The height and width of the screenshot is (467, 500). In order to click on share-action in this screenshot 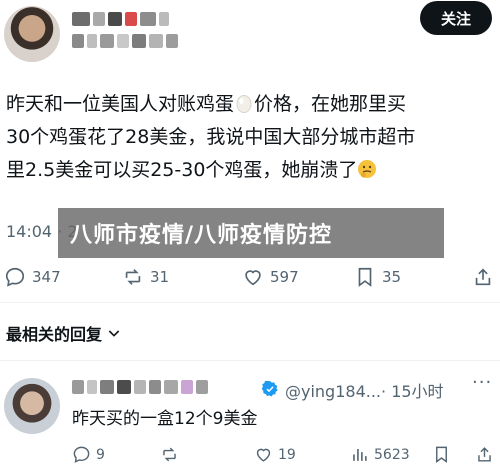, I will do `click(483, 277)`.